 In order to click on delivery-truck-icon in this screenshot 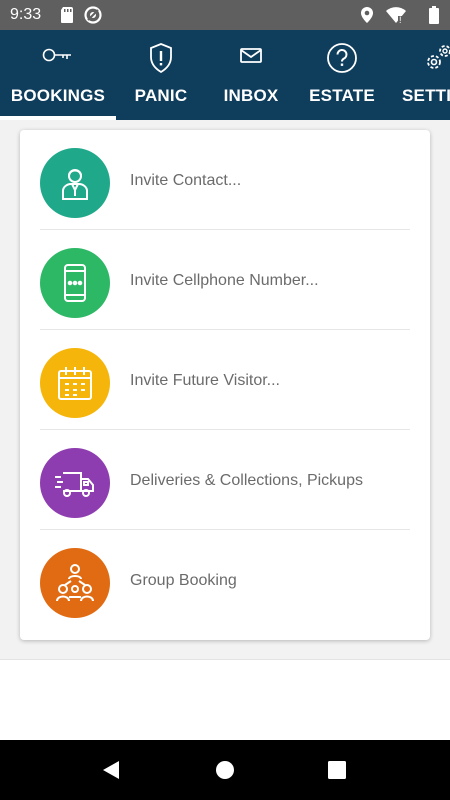, I will do `click(75, 483)`.